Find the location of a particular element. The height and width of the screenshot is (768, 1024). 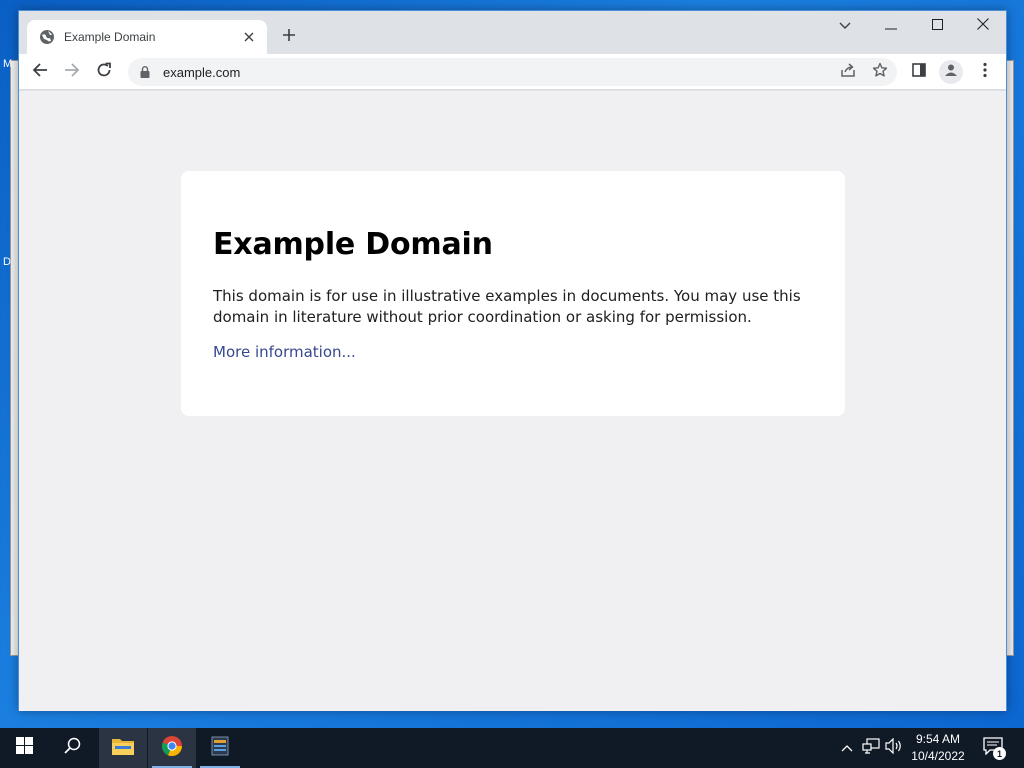

profile-button is located at coordinates (951, 72).